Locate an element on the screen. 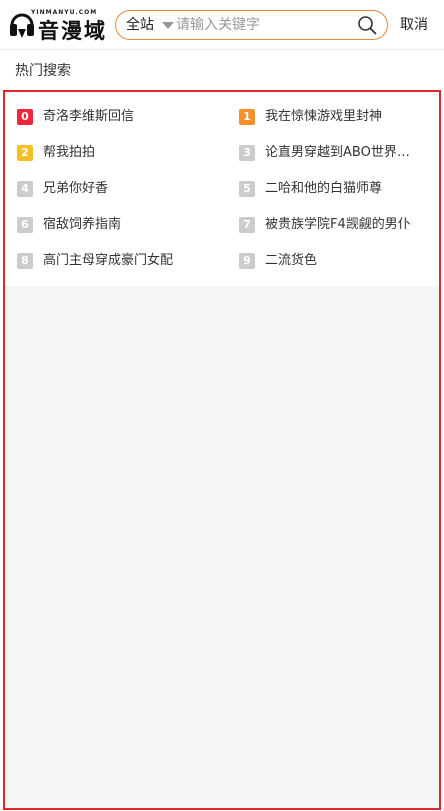 The width and height of the screenshot is (444, 811). hot-search-item: 1 我在惊悚游戏里封神 is located at coordinates (338, 117).